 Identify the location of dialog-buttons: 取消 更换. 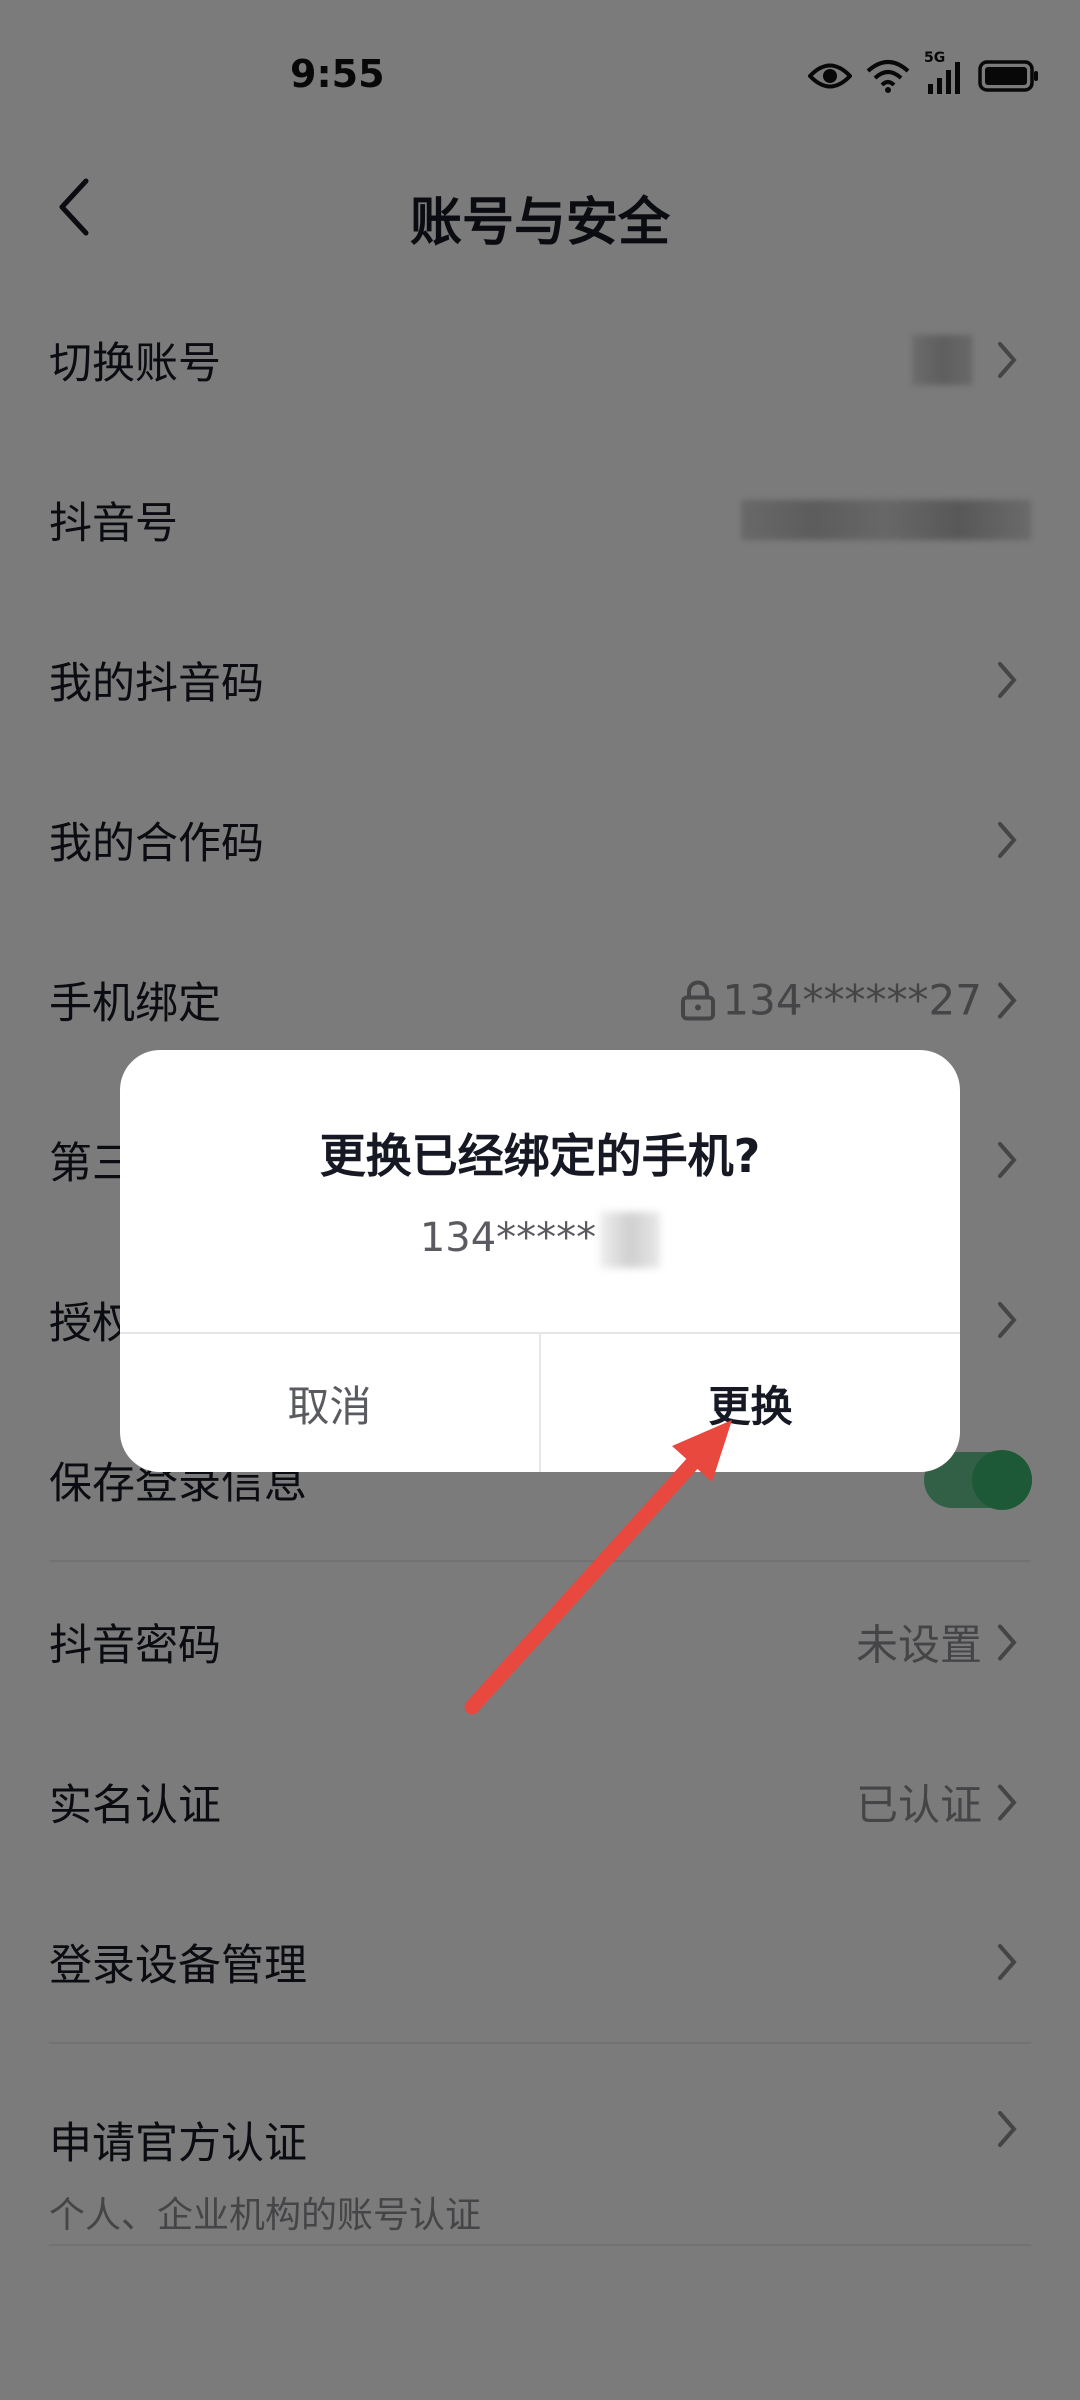
(540, 1403).